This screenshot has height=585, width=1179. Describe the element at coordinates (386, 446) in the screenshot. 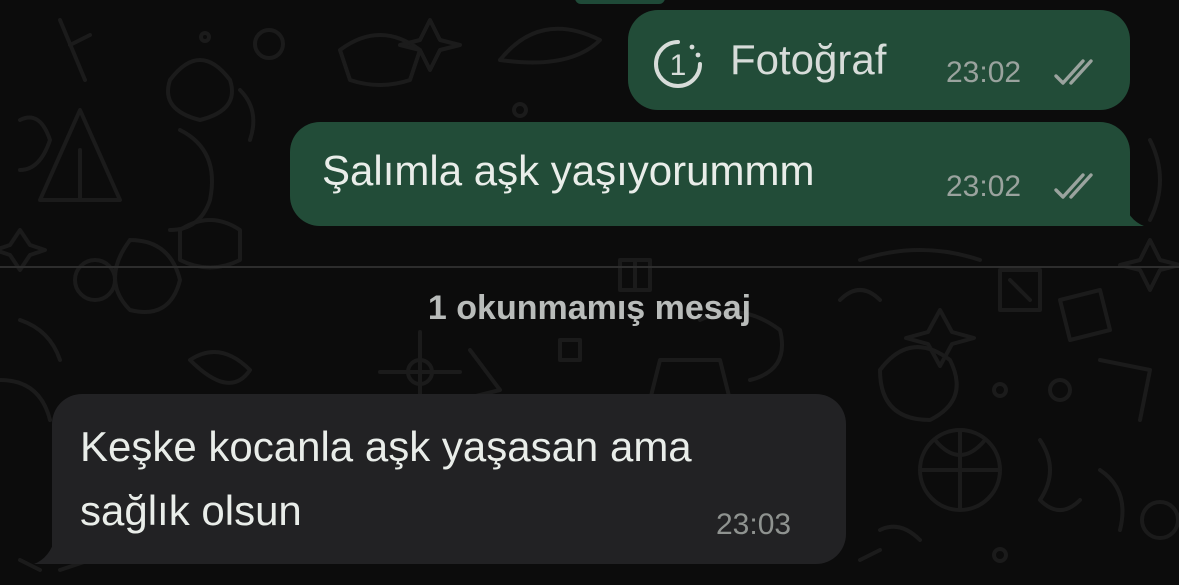

I see `message-text-line-1: Keşke kocanla aşk yaşasan ama` at that location.